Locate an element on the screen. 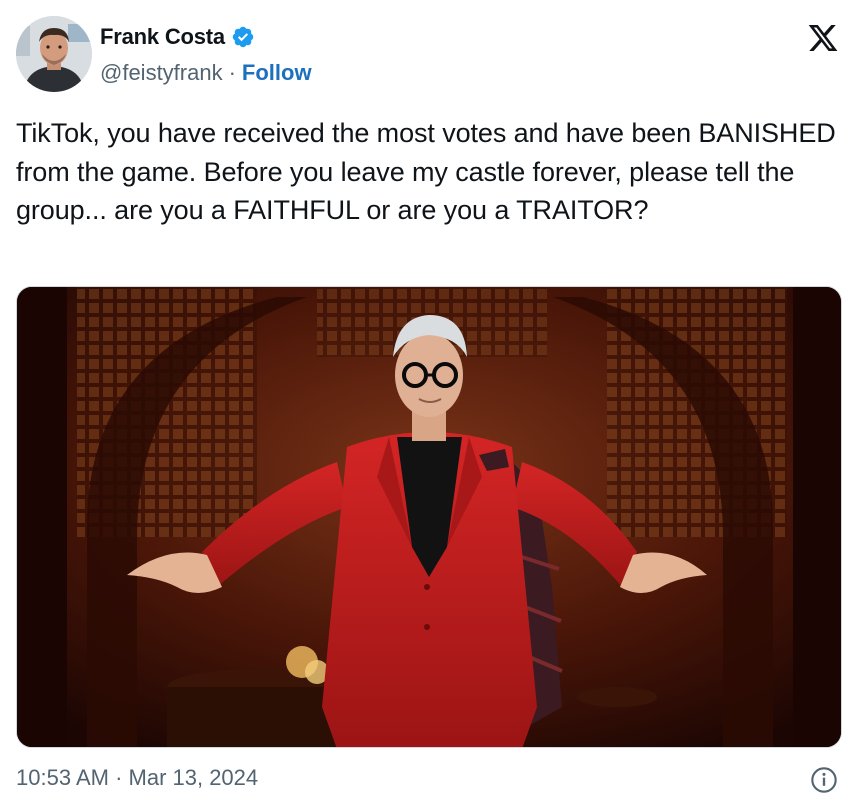 This screenshot has width=864, height=808. author-display-name: Frank Costa is located at coordinates (162, 37).